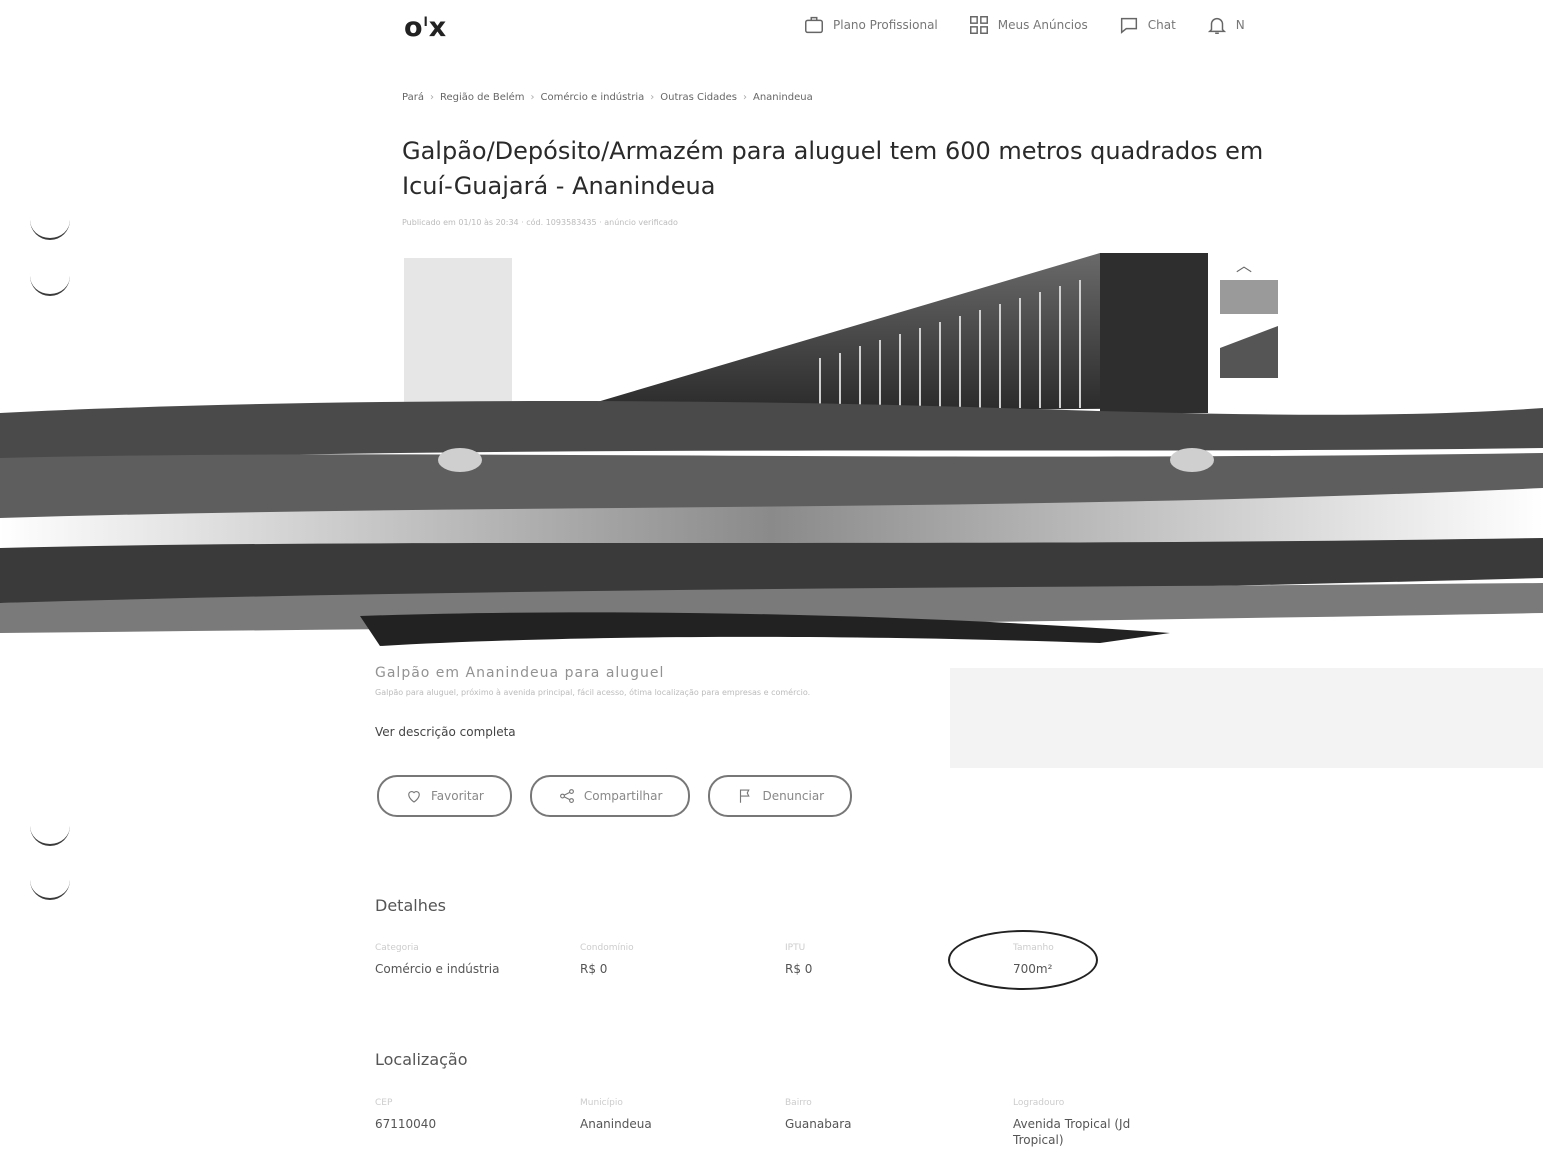 The width and height of the screenshot is (1543, 1168). What do you see at coordinates (1042, 25) in the screenshot?
I see `nav-label: Meus Anúncios` at bounding box center [1042, 25].